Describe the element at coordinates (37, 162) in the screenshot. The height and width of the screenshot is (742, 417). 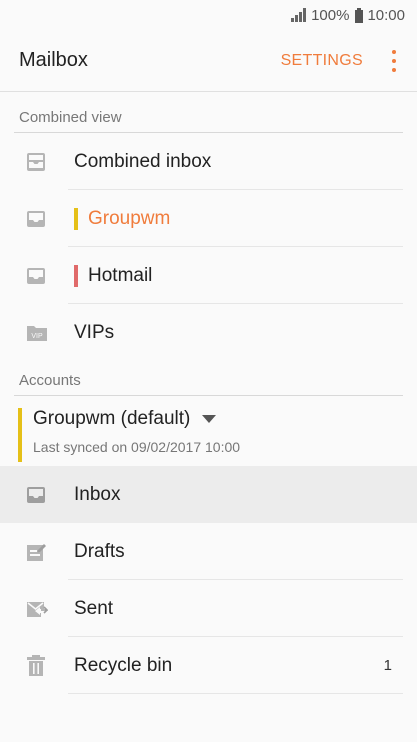
I see `combined-inbox-icon` at that location.